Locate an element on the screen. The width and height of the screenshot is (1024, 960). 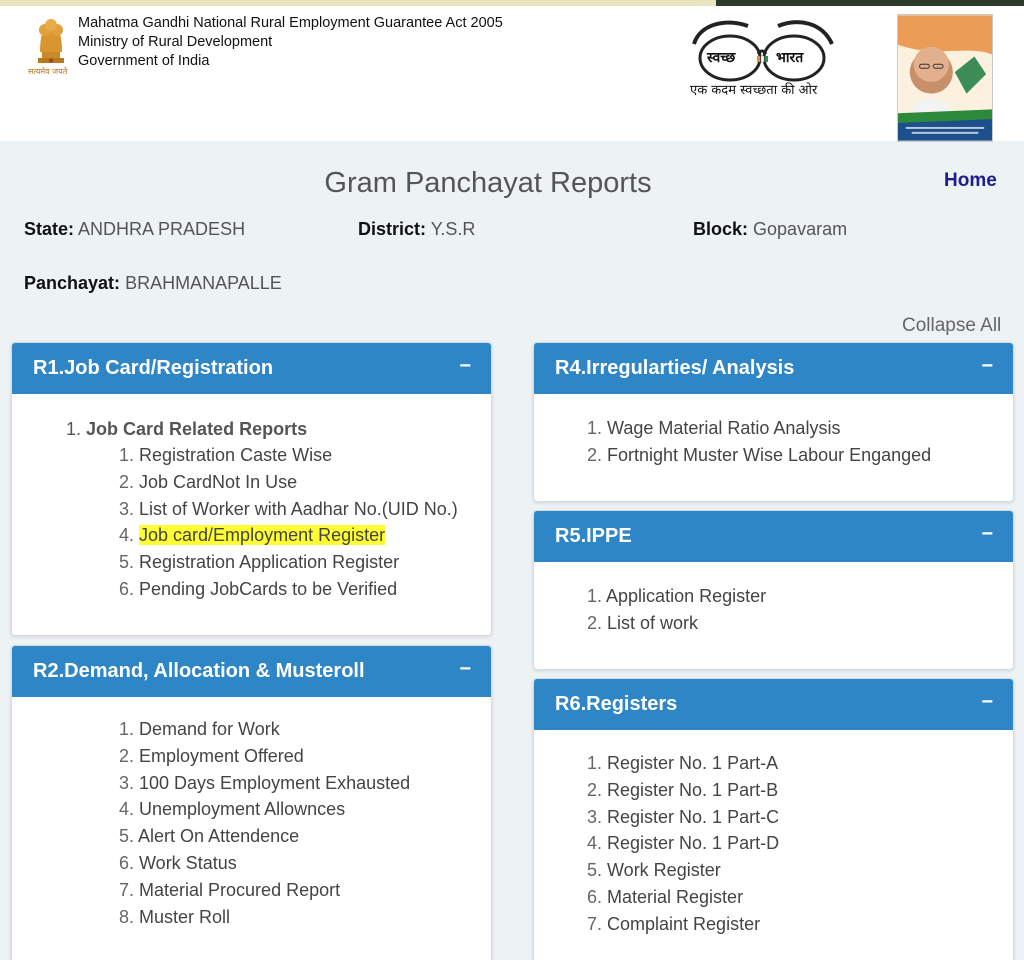
panel-r4-header: R4.Irregularties/ Analysis − is located at coordinates (773, 368).